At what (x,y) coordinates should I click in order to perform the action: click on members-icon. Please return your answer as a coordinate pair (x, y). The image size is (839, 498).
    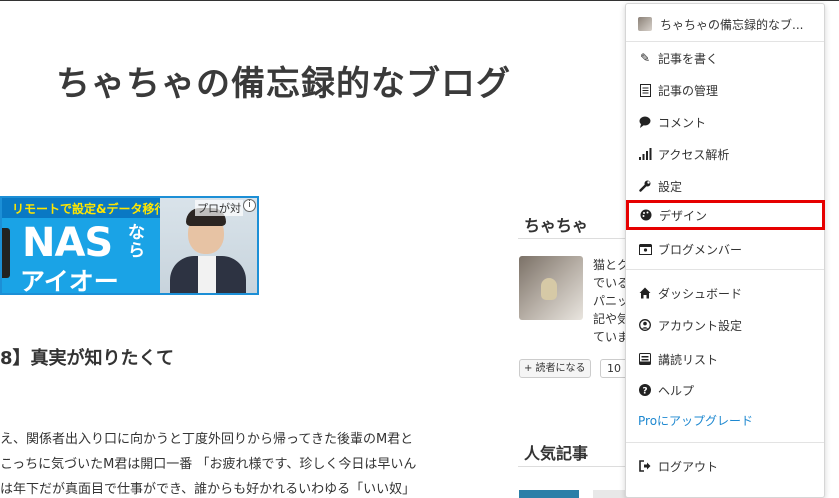
    Looking at the image, I should click on (645, 249).